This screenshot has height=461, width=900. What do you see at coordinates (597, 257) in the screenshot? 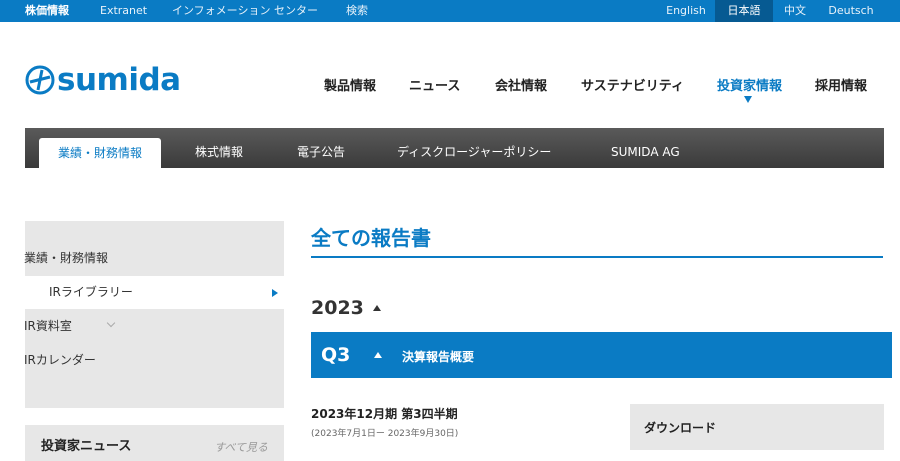
I see `title-divider` at bounding box center [597, 257].